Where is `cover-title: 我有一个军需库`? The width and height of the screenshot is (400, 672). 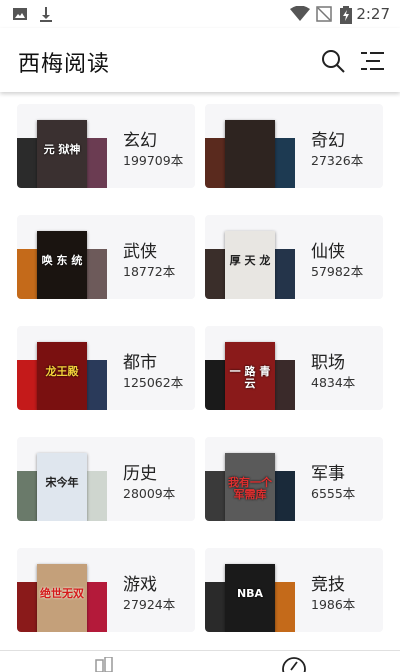
cover-title: 我有一个军需库 is located at coordinates (250, 488).